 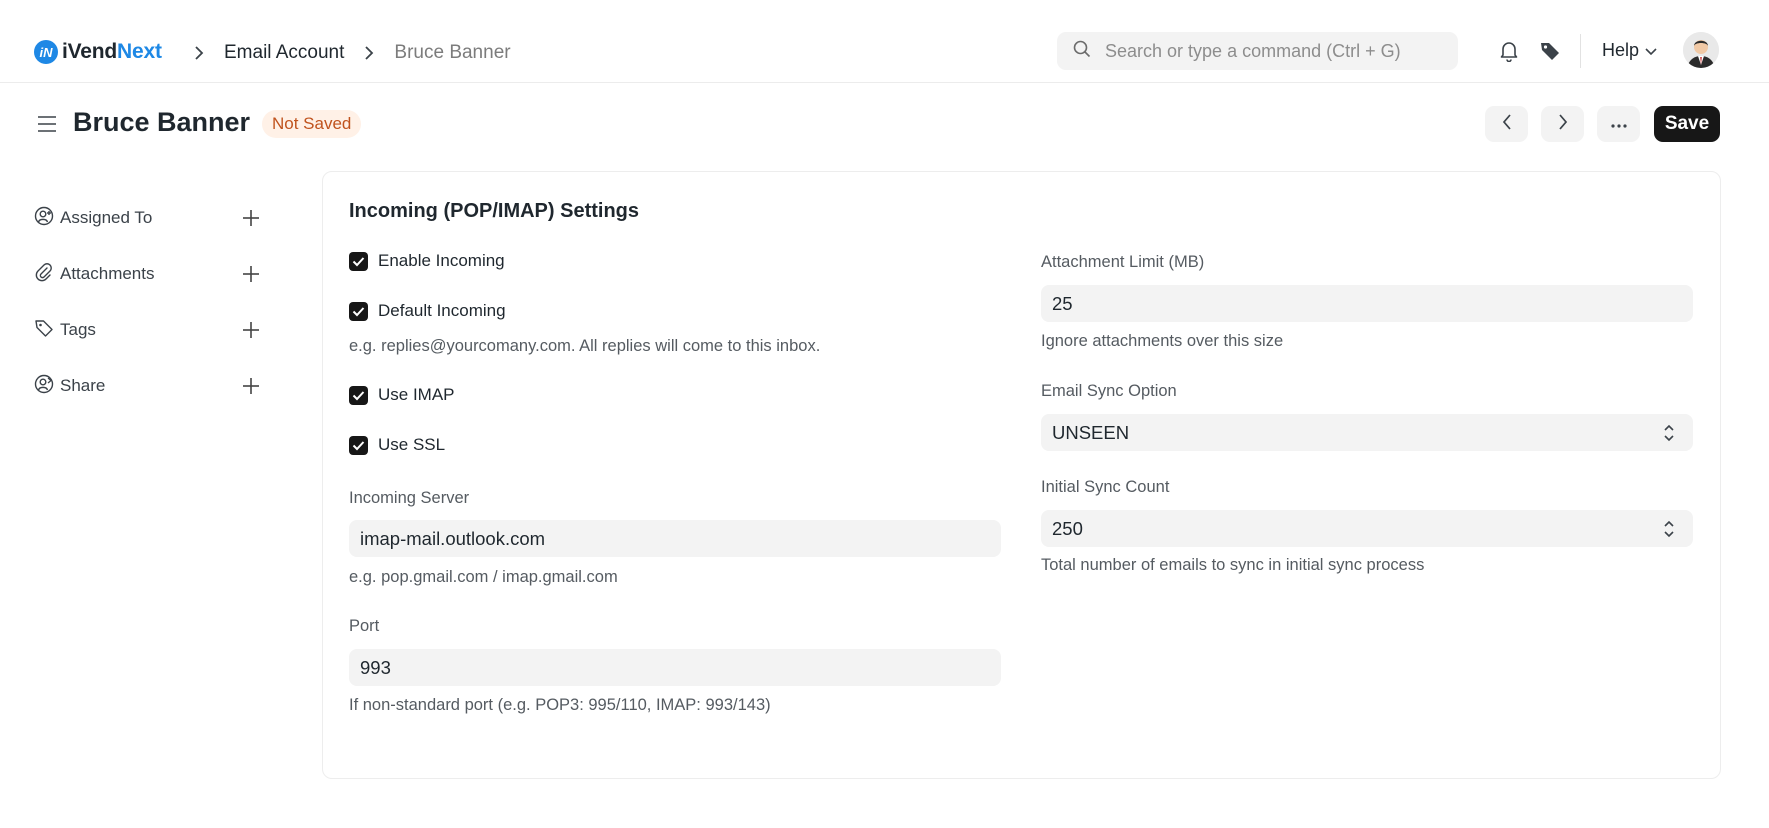 I want to click on use-imap-label: Use IMAP, so click(x=416, y=394).